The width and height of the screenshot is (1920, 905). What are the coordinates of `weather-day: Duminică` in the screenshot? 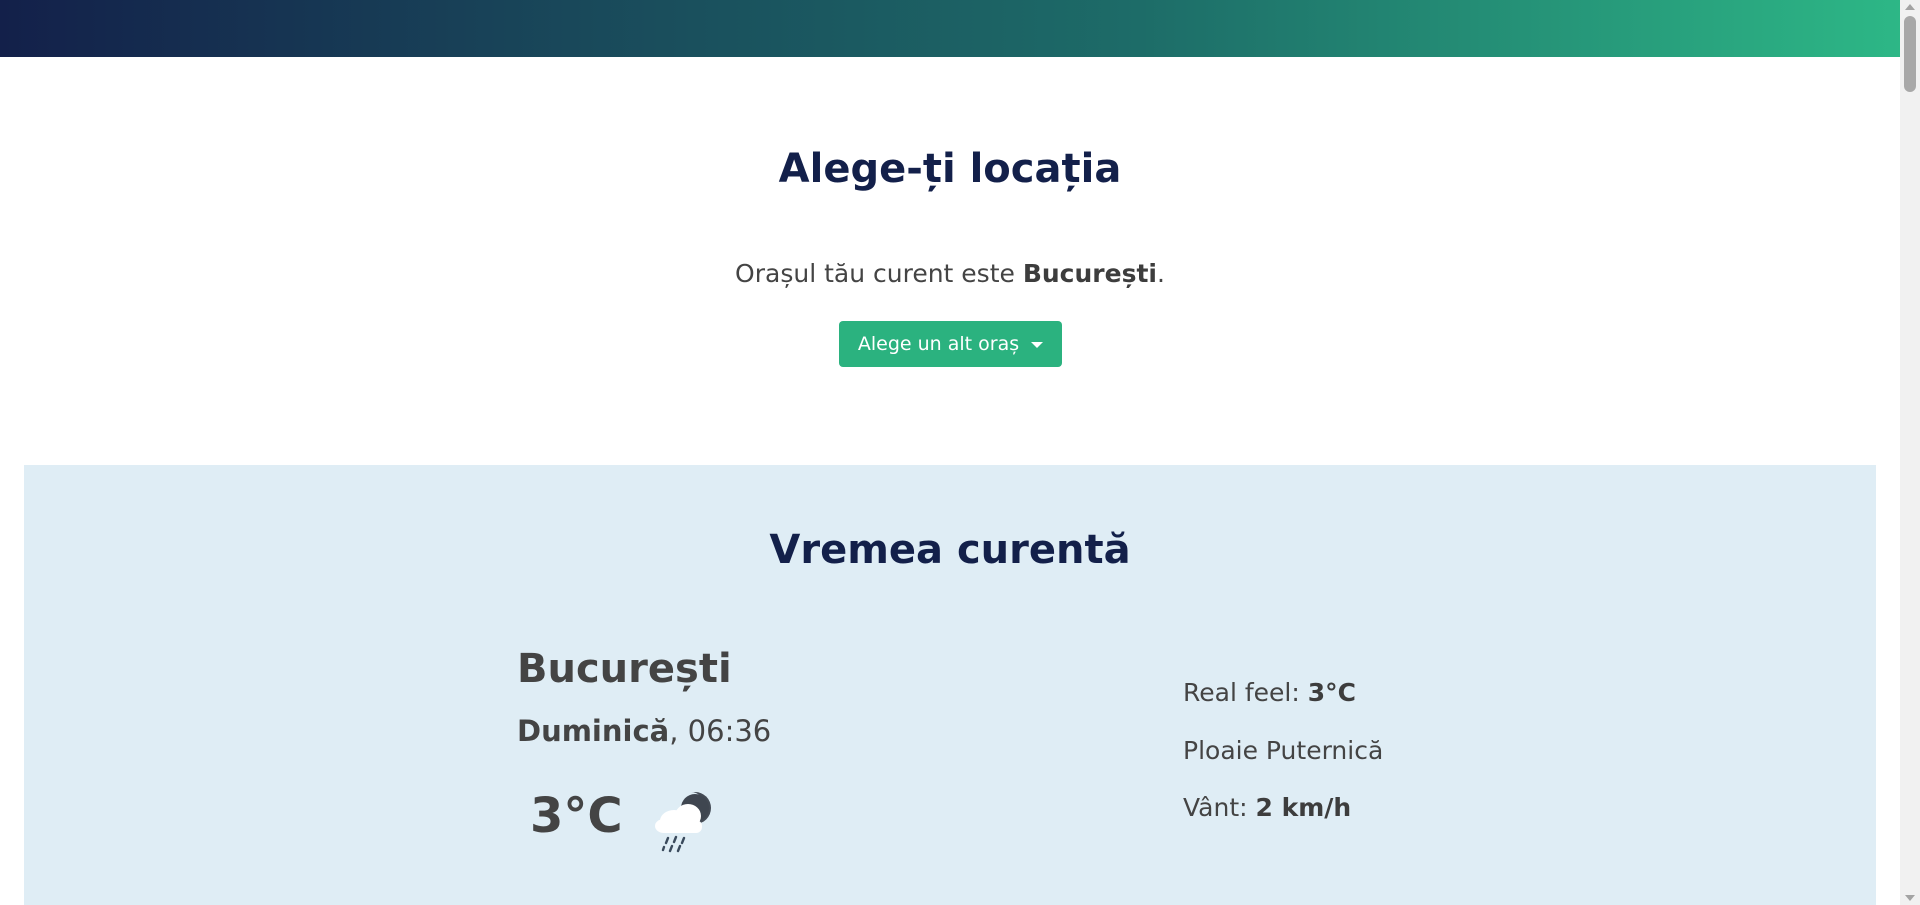 It's located at (593, 731).